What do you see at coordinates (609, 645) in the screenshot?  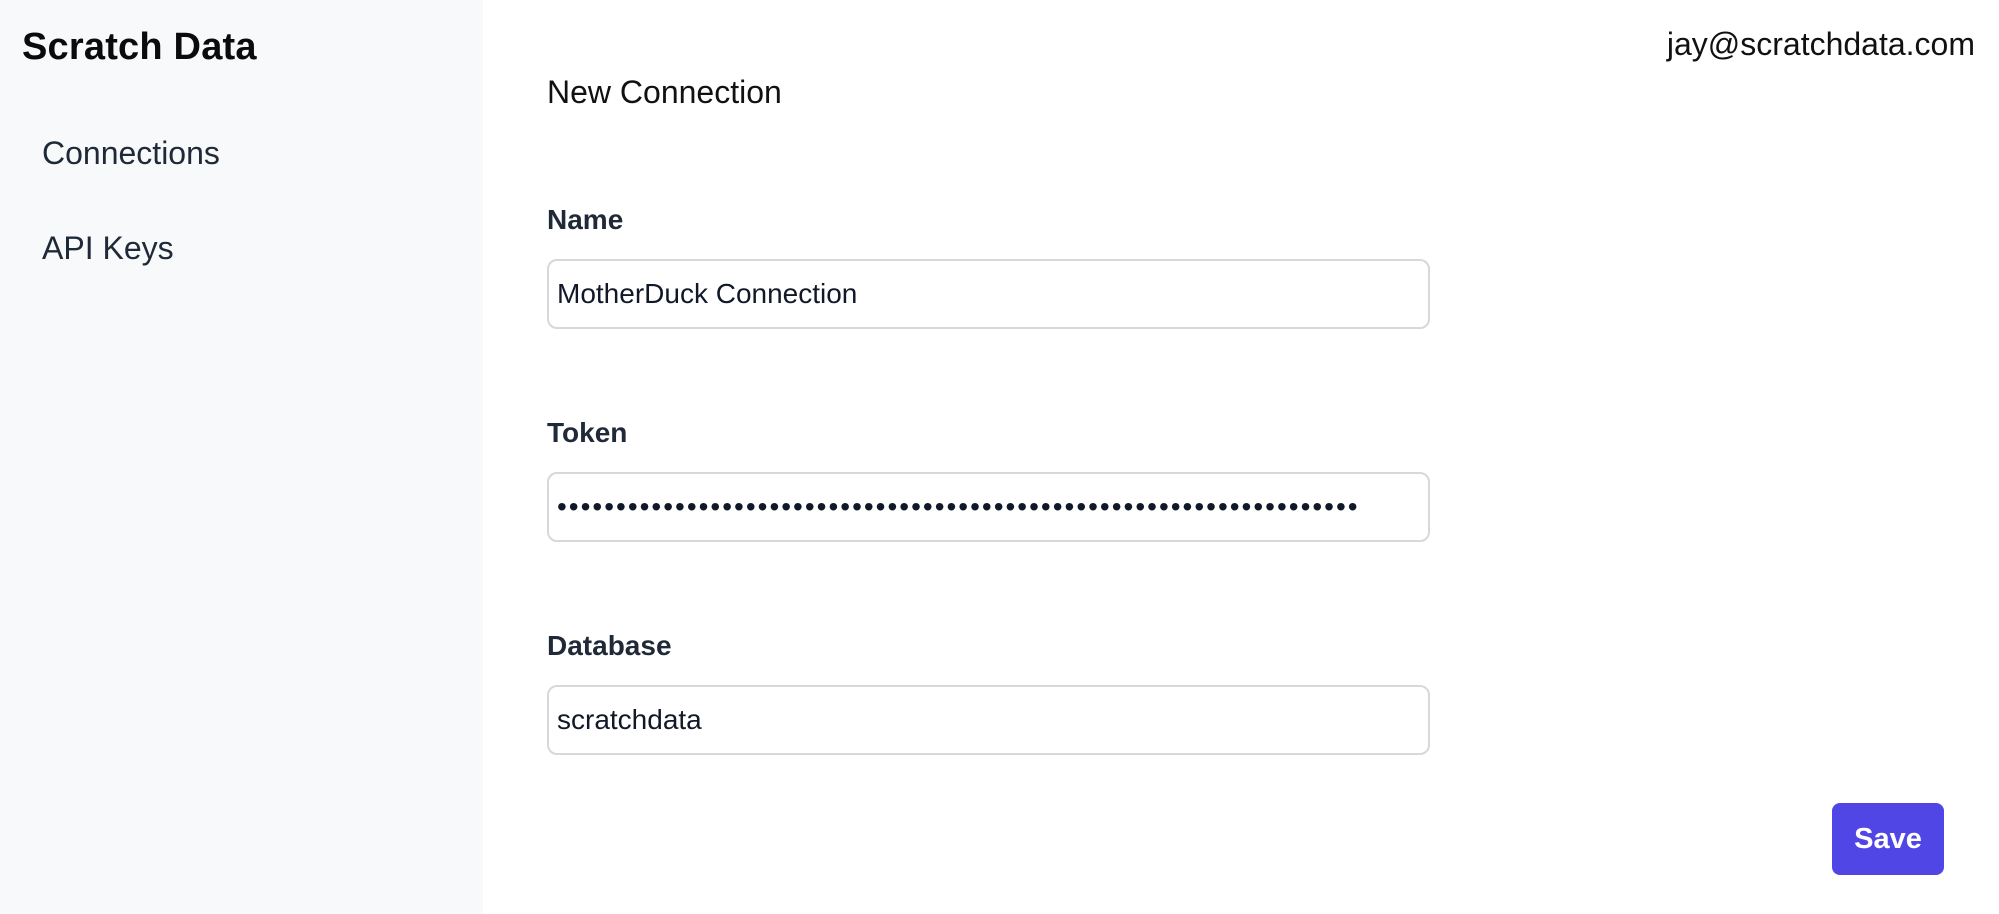 I see `database-label: Database` at bounding box center [609, 645].